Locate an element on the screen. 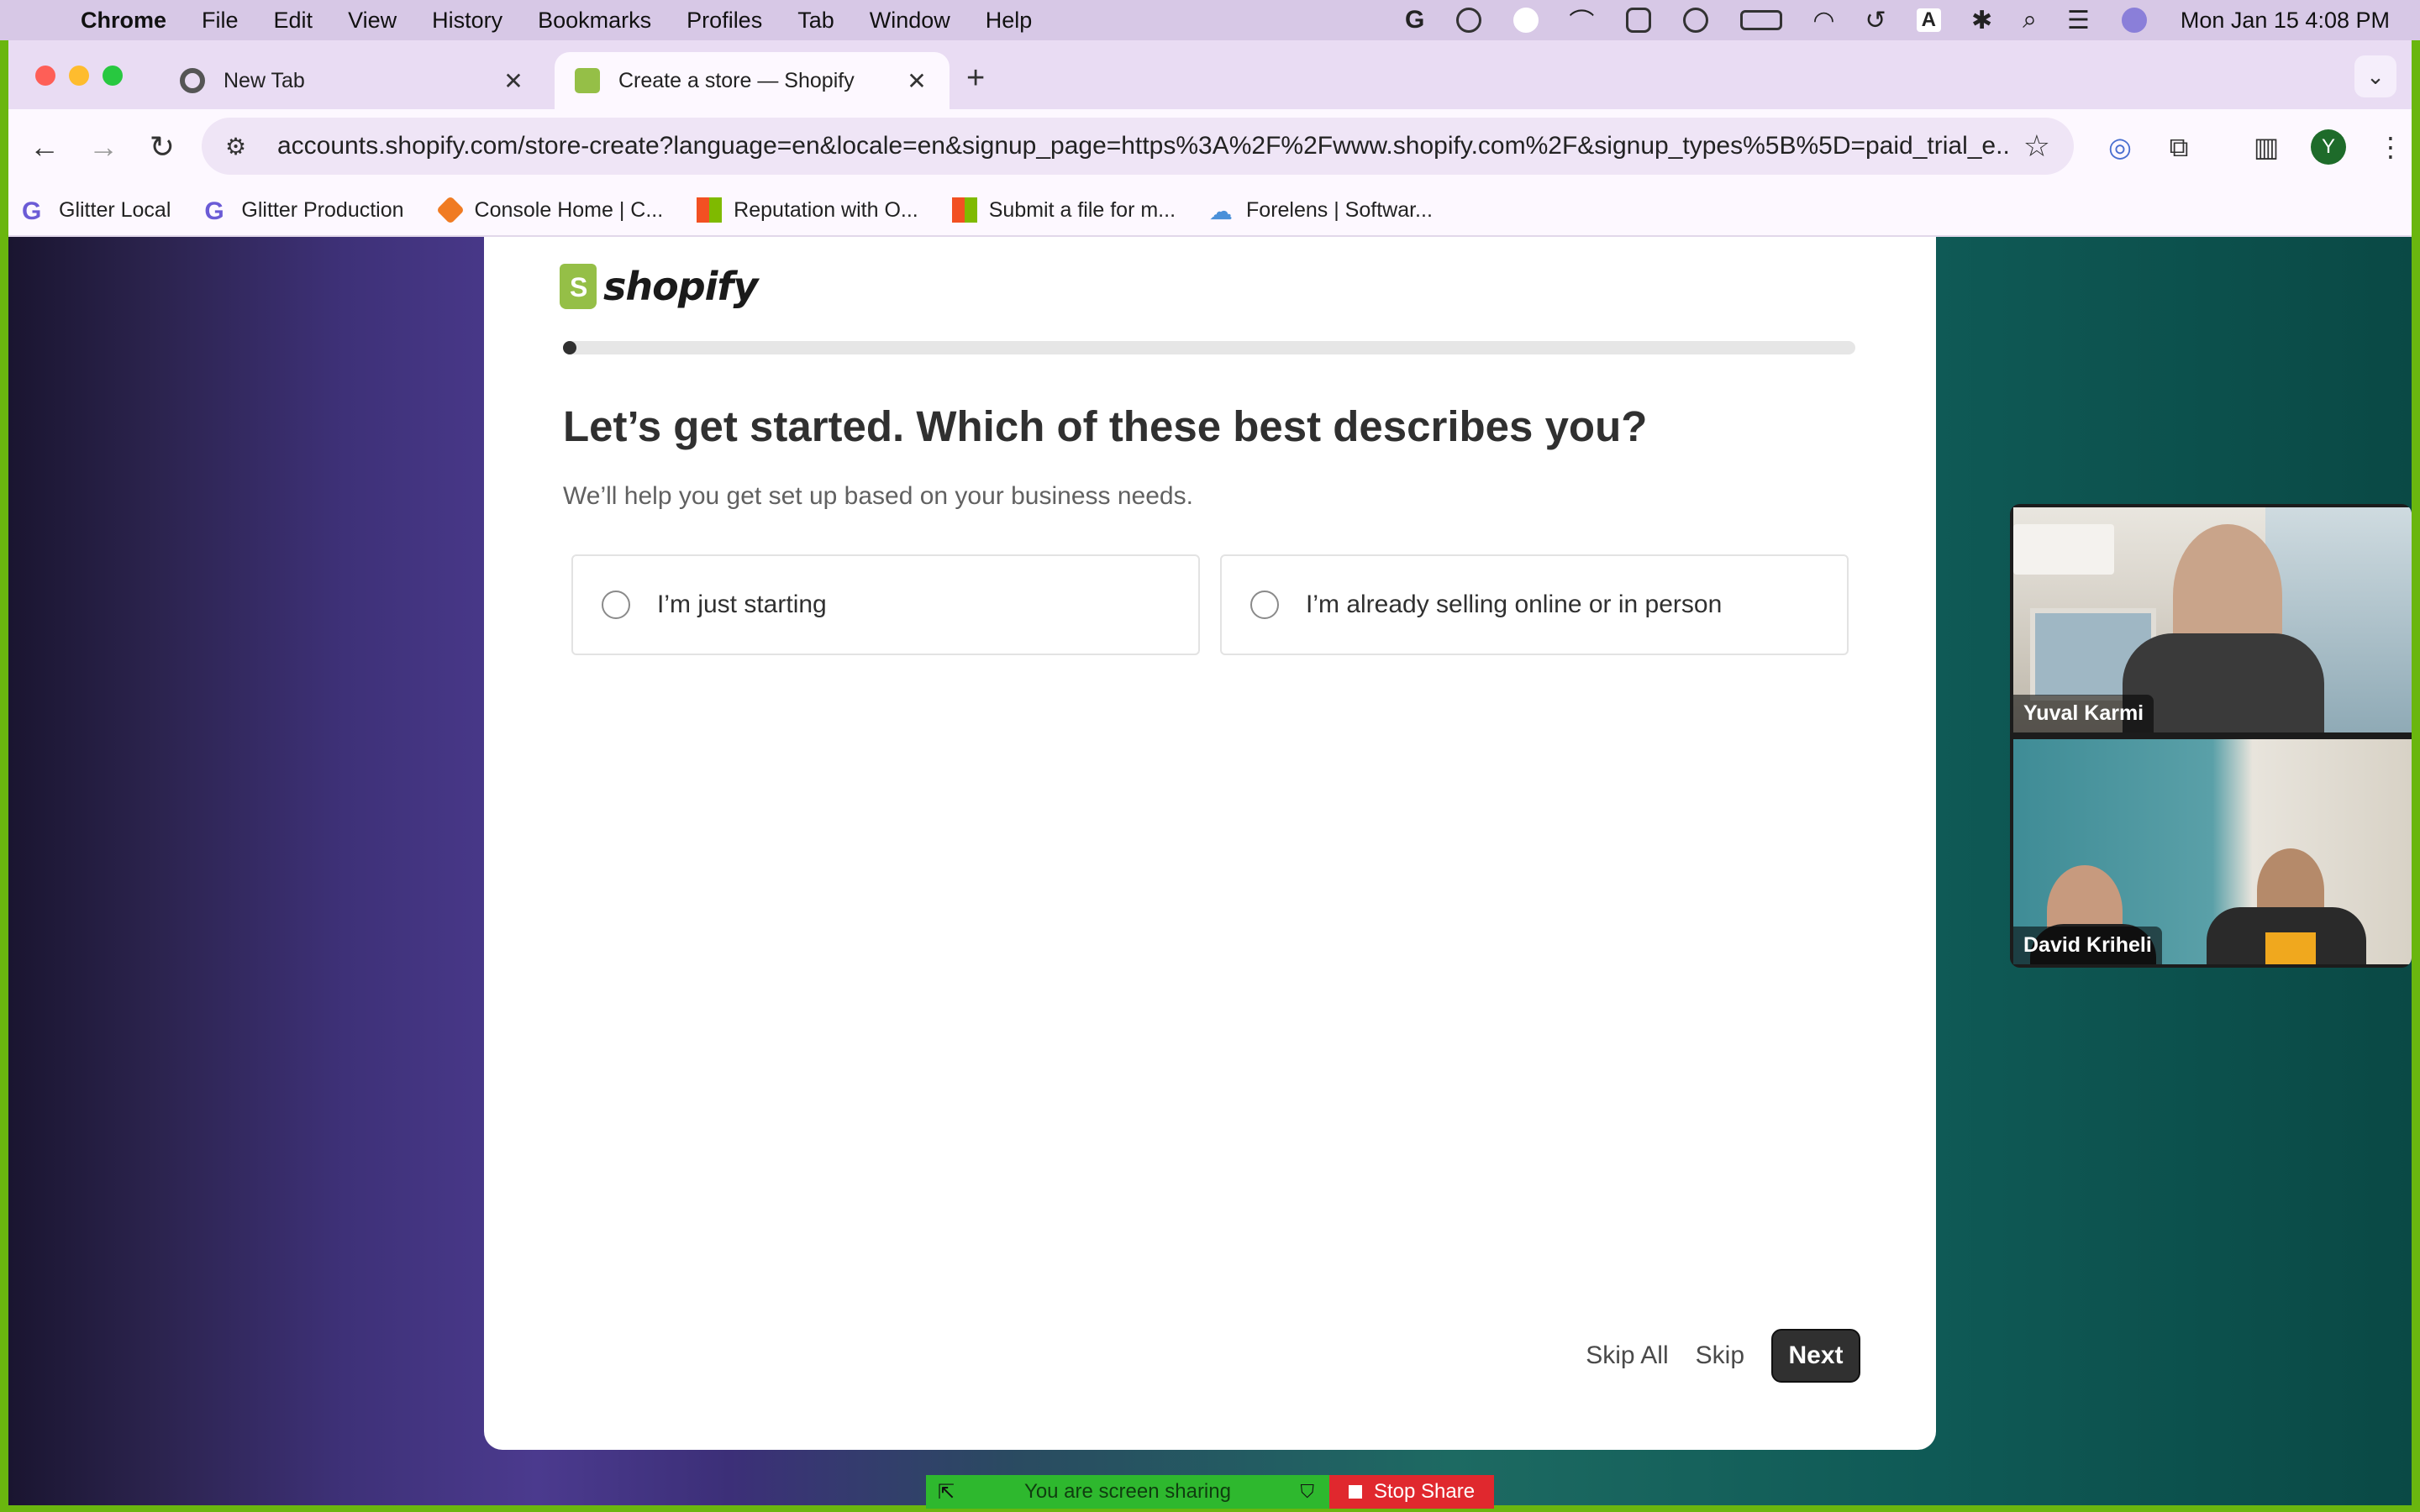 The image size is (2420, 1512). grammarly-icon: G is located at coordinates (1414, 20).